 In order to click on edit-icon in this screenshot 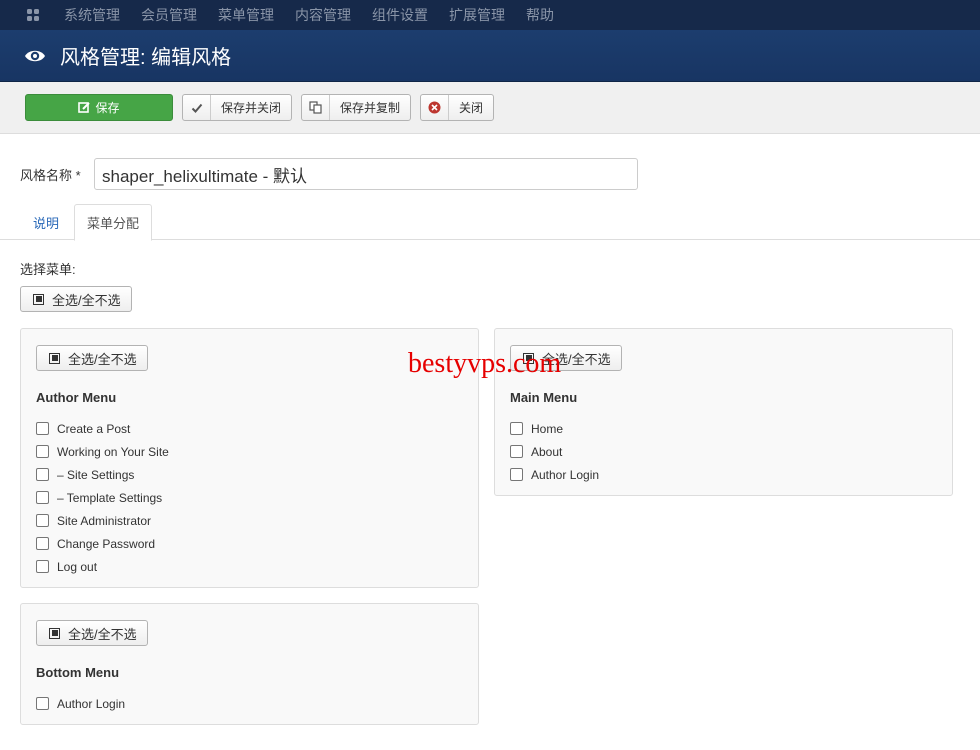, I will do `click(84, 107)`.